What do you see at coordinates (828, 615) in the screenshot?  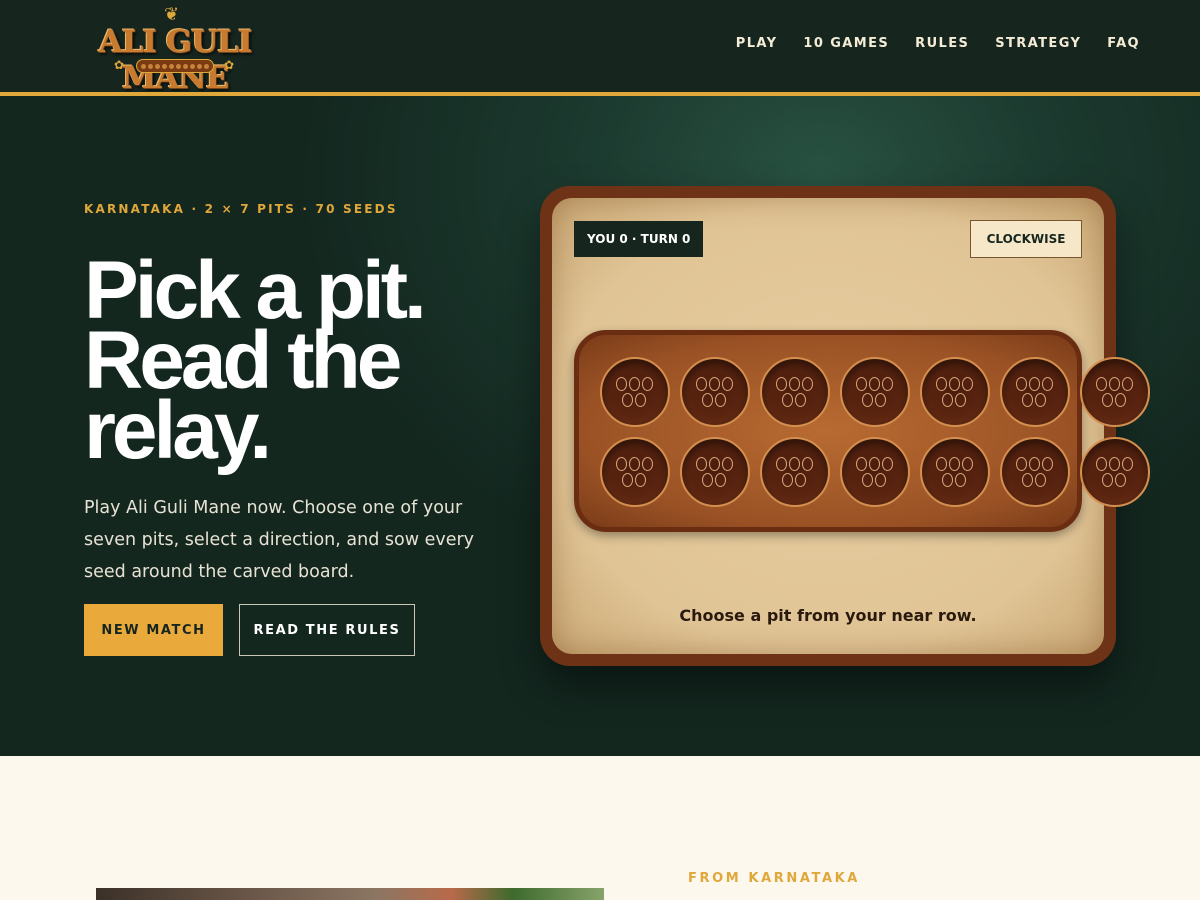 I see `game-status: Choose a pit from your near row.` at bounding box center [828, 615].